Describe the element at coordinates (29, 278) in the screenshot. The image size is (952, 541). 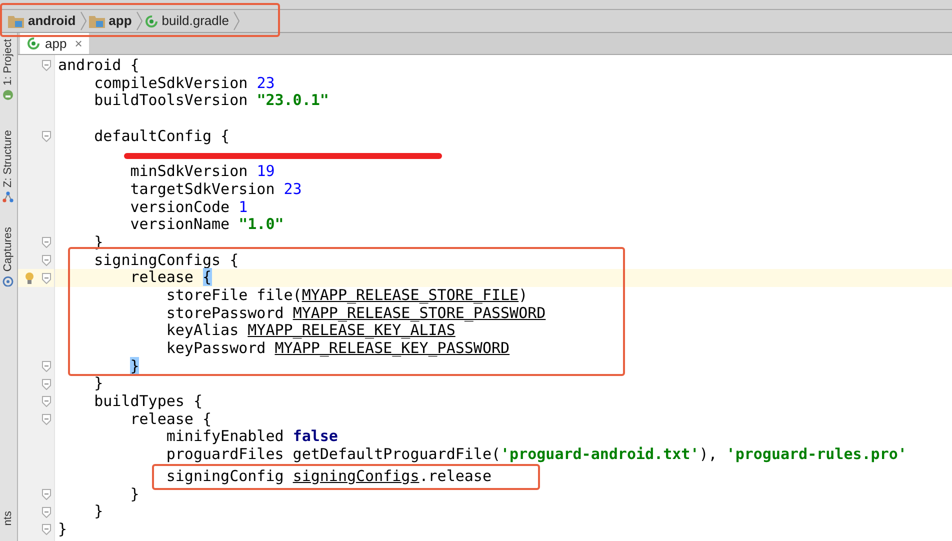
I see `lightbulb-icon` at that location.